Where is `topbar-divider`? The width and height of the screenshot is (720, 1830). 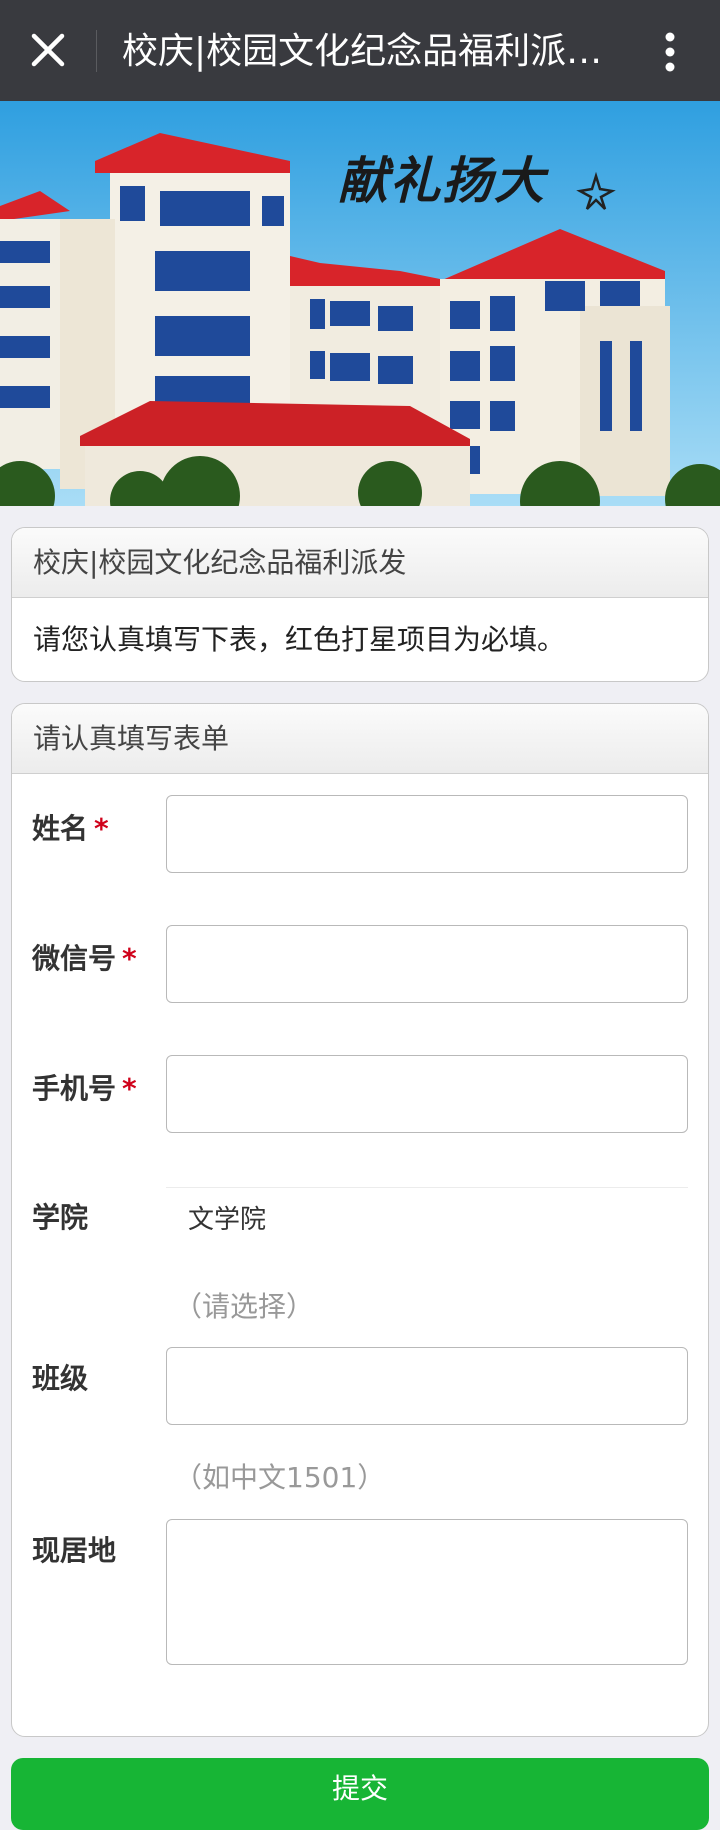 topbar-divider is located at coordinates (96, 51).